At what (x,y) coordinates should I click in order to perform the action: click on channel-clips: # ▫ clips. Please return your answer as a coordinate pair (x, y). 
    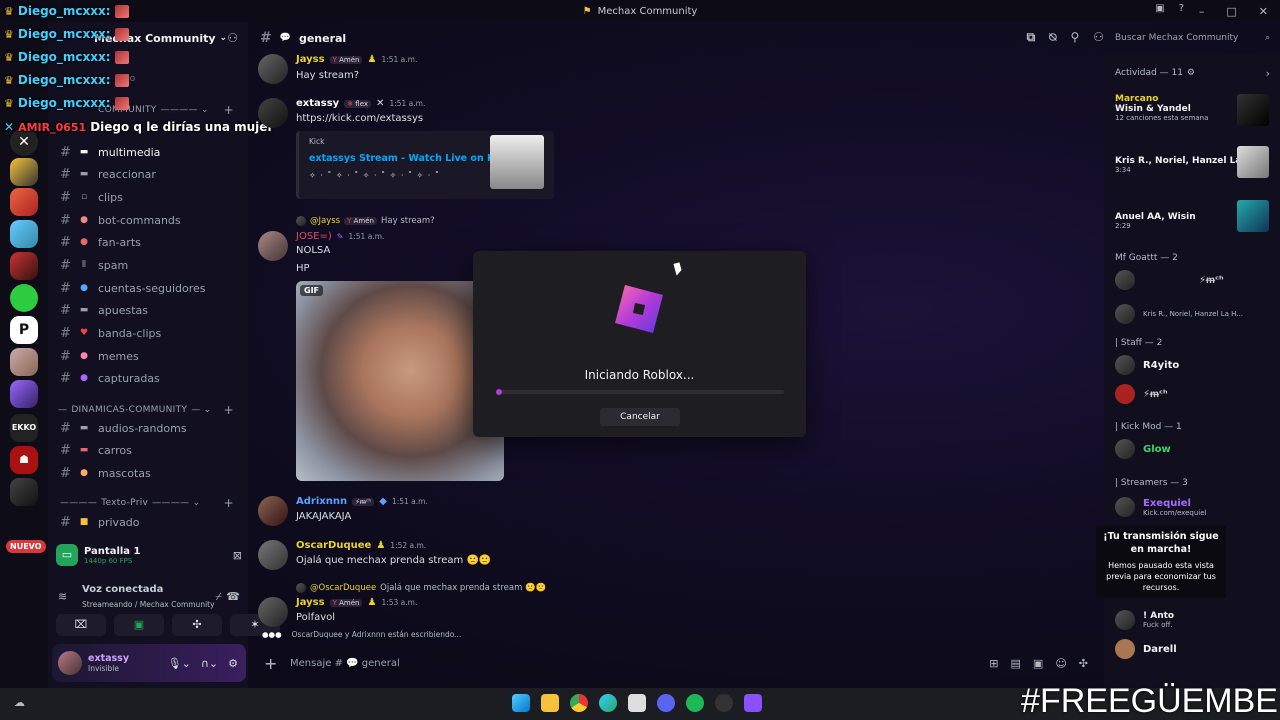
    Looking at the image, I should click on (148, 197).